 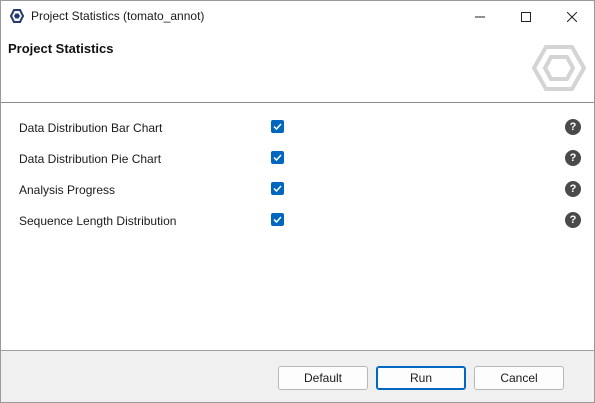 I want to click on page-title: Project Statistics, so click(x=61, y=48).